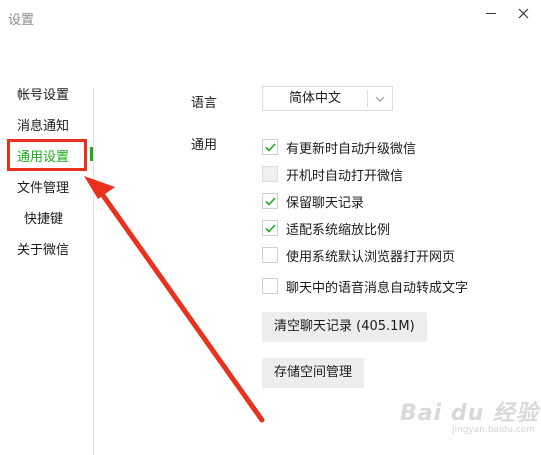 Image resolution: width=541 pixels, height=455 pixels. What do you see at coordinates (494, 430) in the screenshot?
I see `watermark-url: jingyan.baidu.com` at bounding box center [494, 430].